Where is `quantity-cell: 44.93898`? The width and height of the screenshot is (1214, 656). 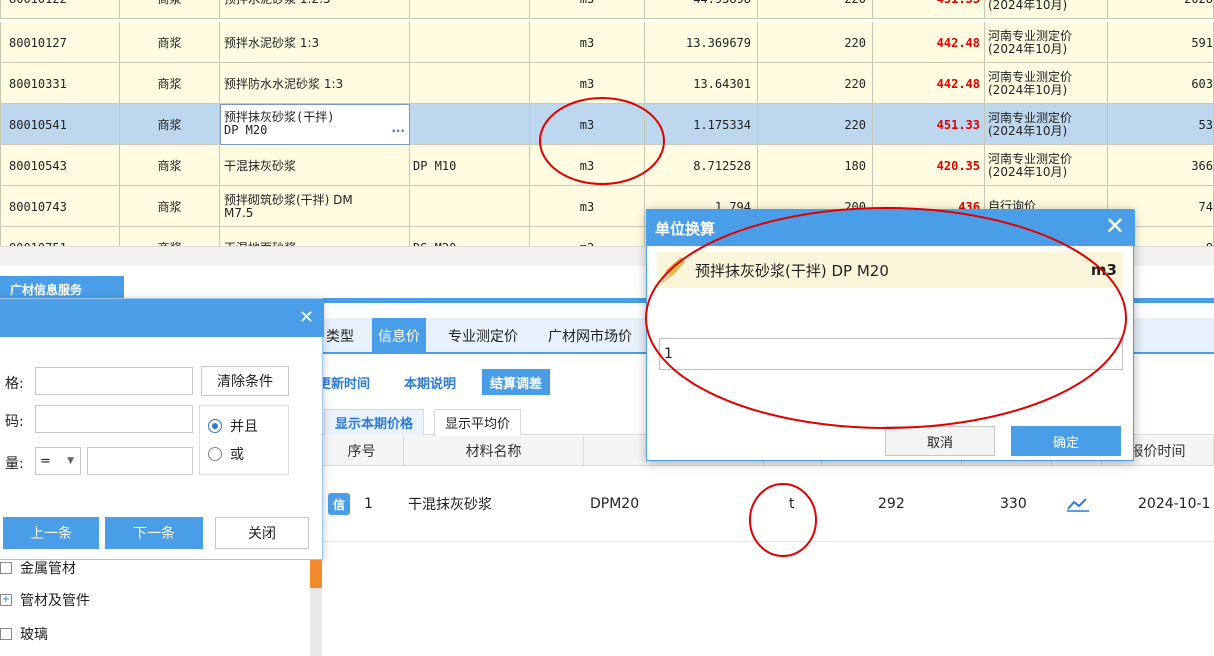
quantity-cell: 44.93898 is located at coordinates (701, 9).